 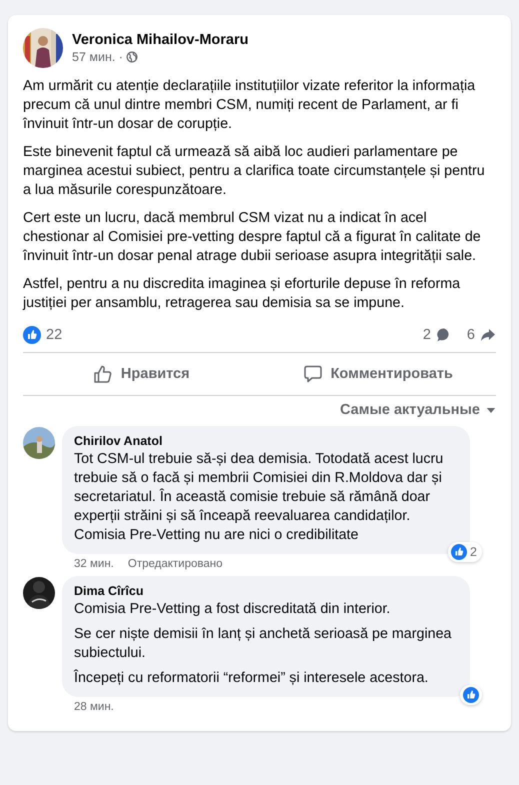 What do you see at coordinates (94, 564) in the screenshot?
I see `comment-time: 32 мин.` at bounding box center [94, 564].